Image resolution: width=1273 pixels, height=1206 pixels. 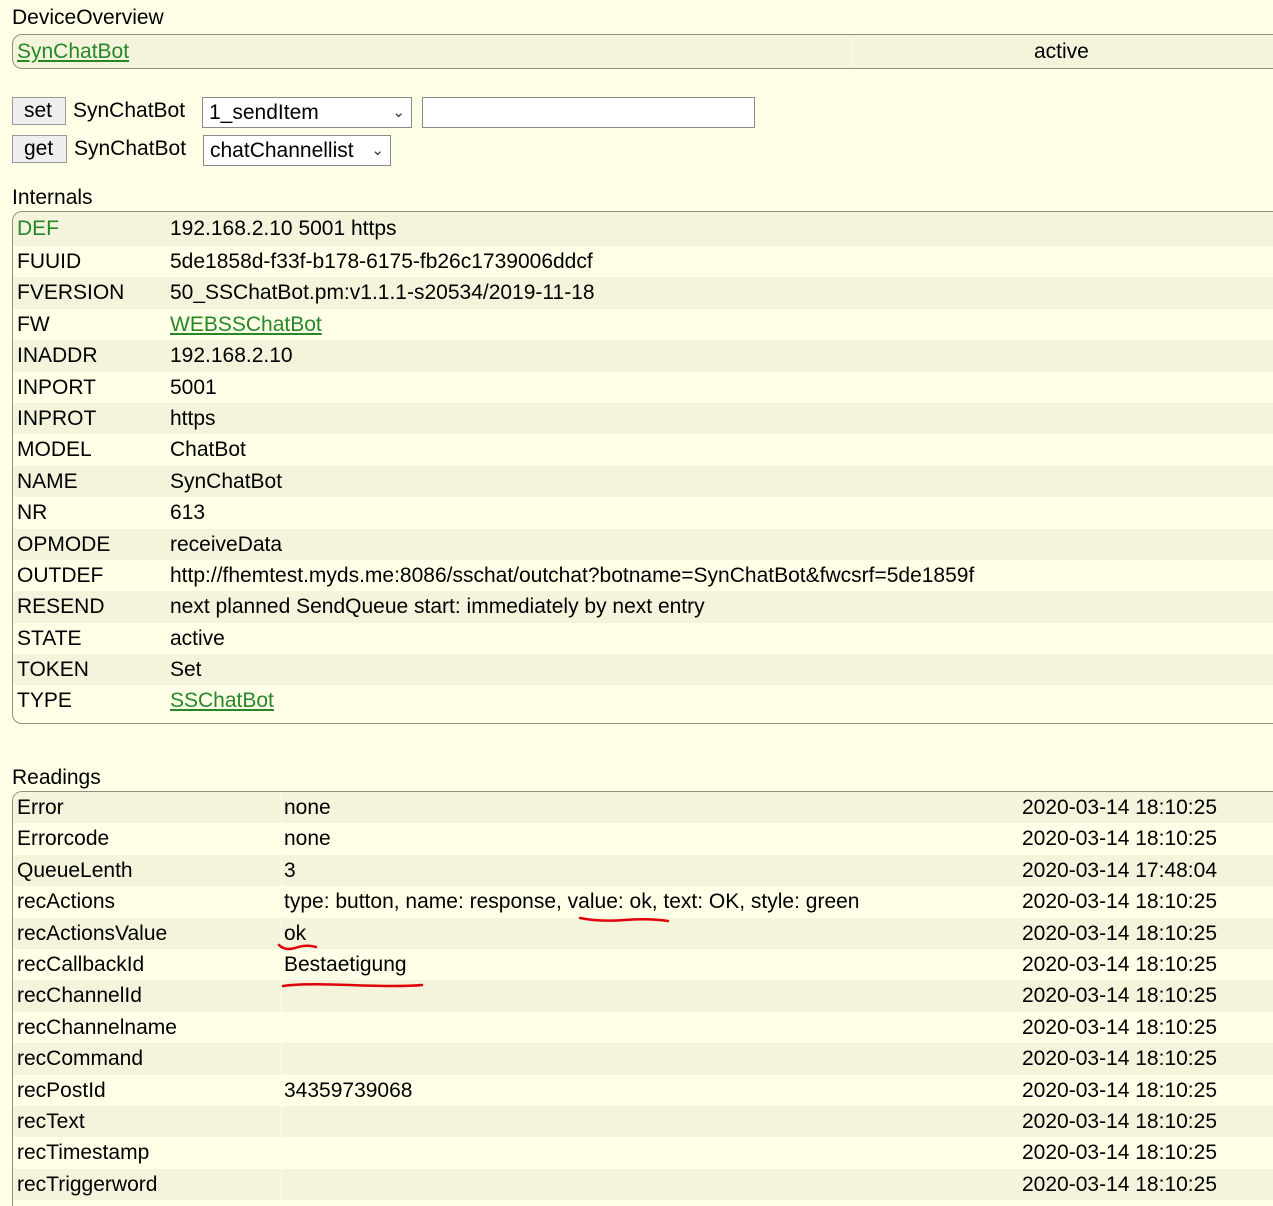 What do you see at coordinates (193, 418) in the screenshot?
I see `internal-value: https` at bounding box center [193, 418].